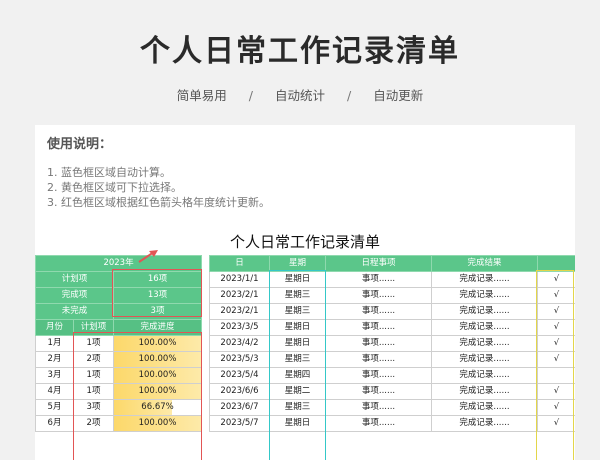 This screenshot has width=600, height=460. Describe the element at coordinates (54, 375) in the screenshot. I see `month-cell: 3月` at that location.